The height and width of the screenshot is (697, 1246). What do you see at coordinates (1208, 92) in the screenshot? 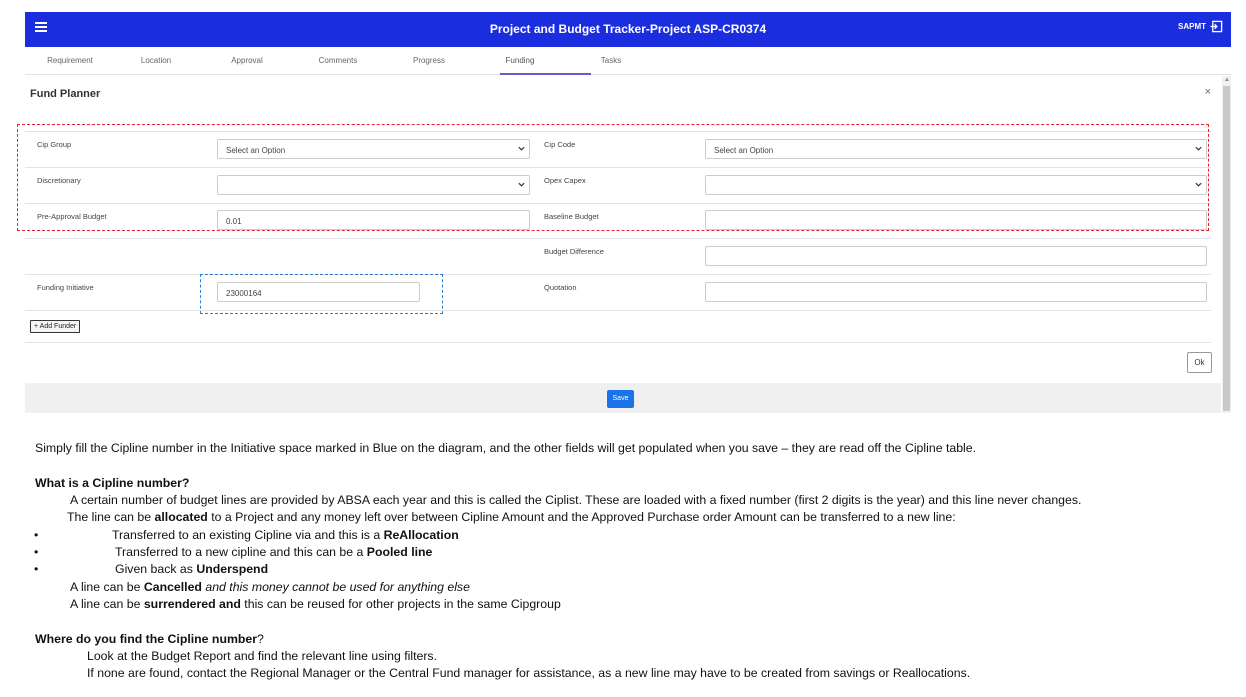
I see `close-icon: ×` at bounding box center [1208, 92].